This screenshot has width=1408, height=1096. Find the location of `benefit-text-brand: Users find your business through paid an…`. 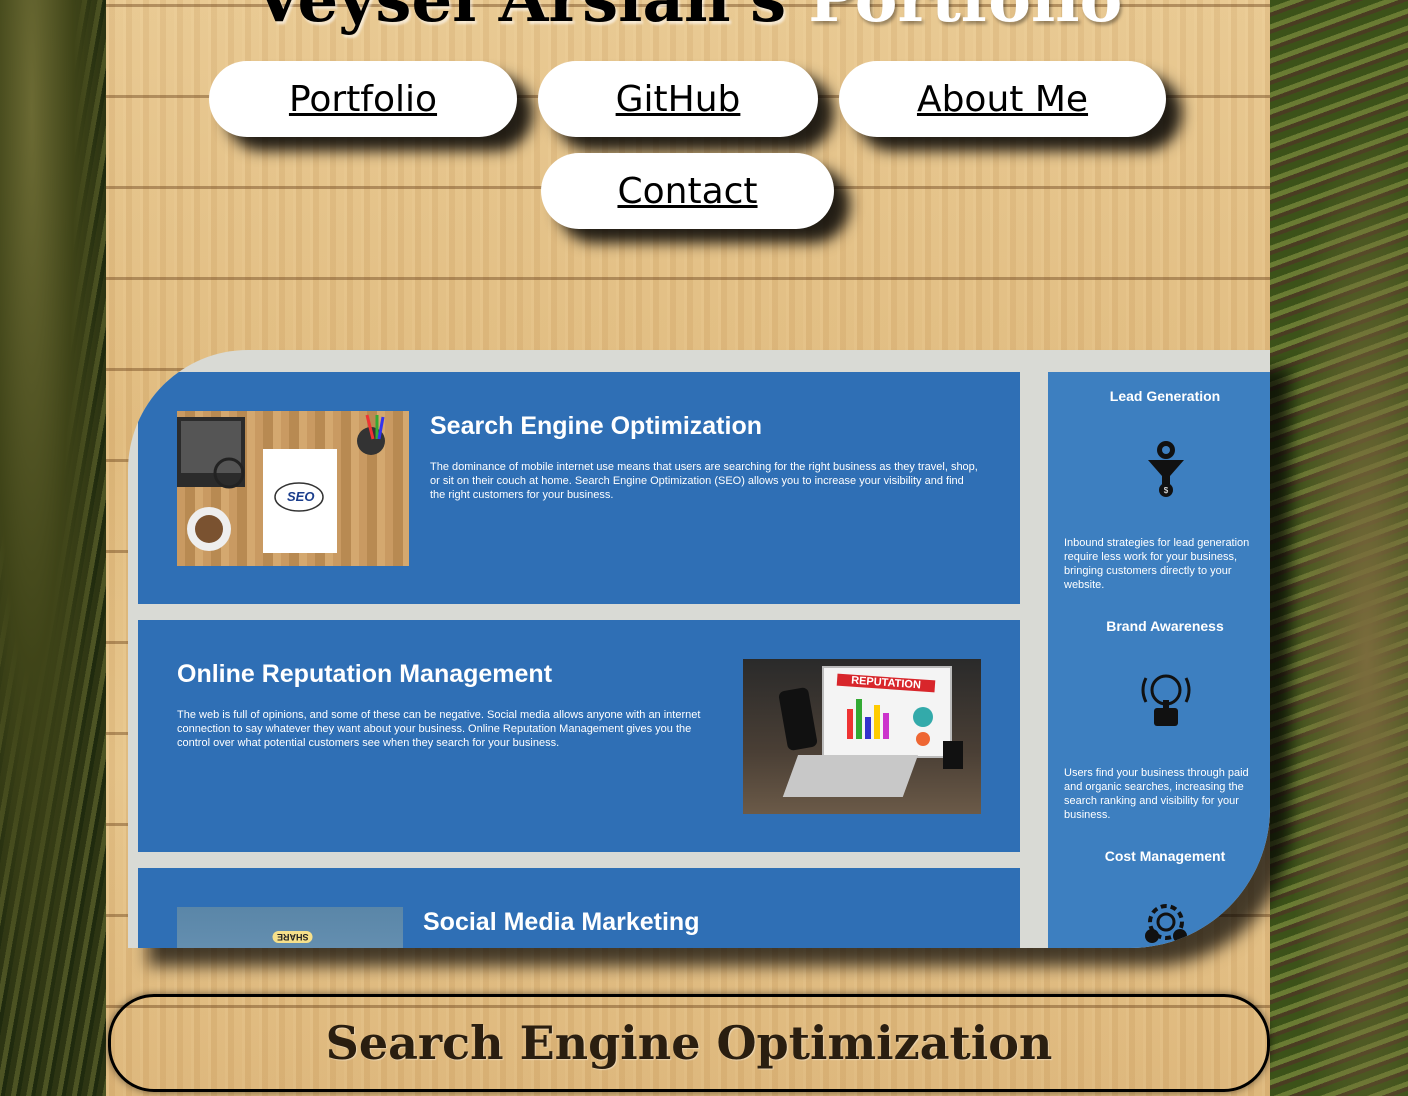

benefit-text-brand: Users find your business through paid an… is located at coordinates (1156, 794).